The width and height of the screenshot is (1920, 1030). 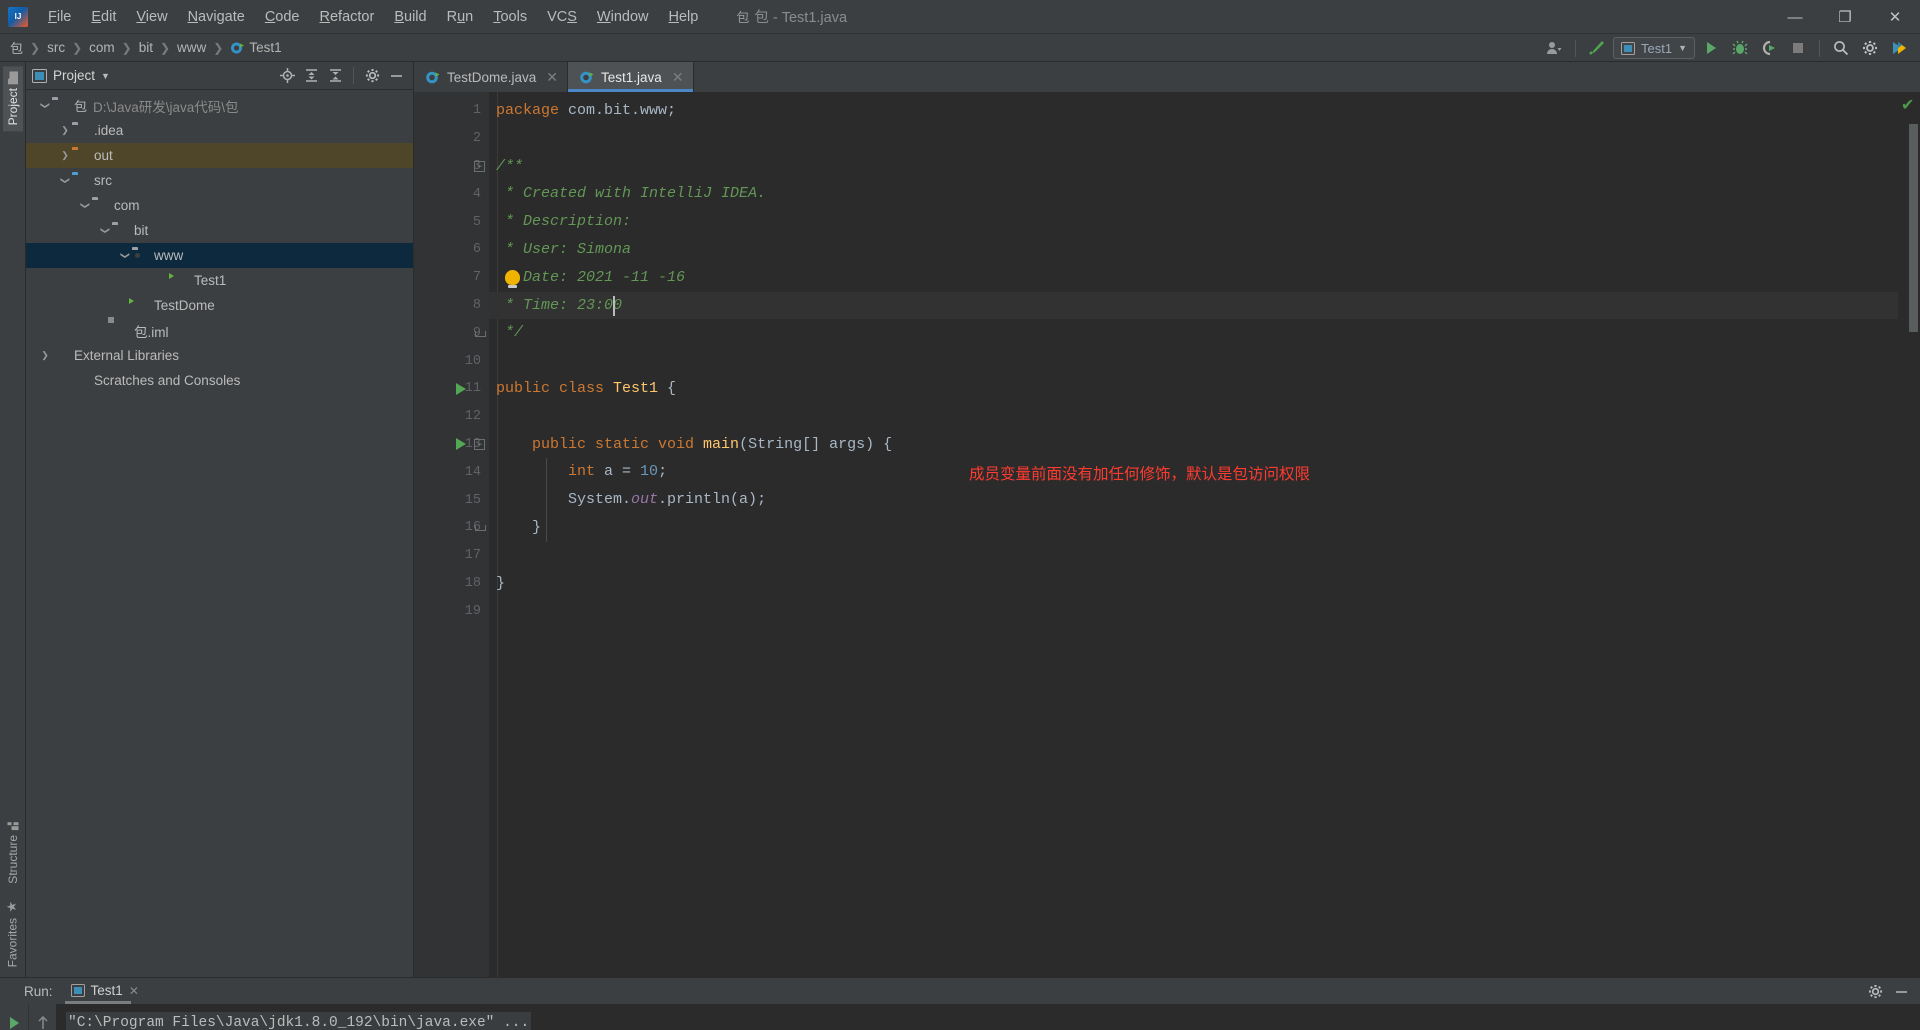 What do you see at coordinates (460, 17) in the screenshot?
I see `menu-run: Run` at bounding box center [460, 17].